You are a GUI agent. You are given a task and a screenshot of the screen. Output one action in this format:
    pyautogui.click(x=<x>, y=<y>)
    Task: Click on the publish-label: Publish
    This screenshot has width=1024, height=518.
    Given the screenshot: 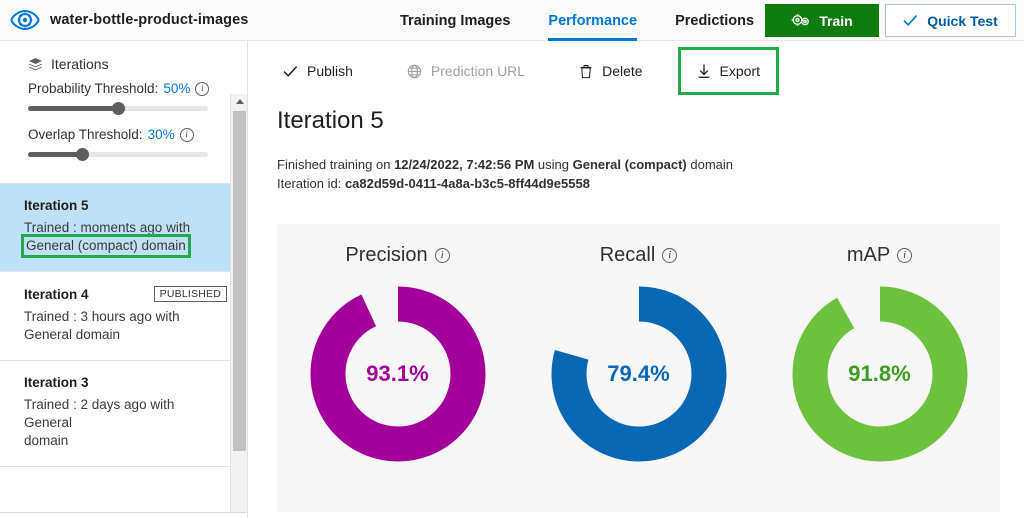 What is the action you would take?
    pyautogui.click(x=330, y=71)
    